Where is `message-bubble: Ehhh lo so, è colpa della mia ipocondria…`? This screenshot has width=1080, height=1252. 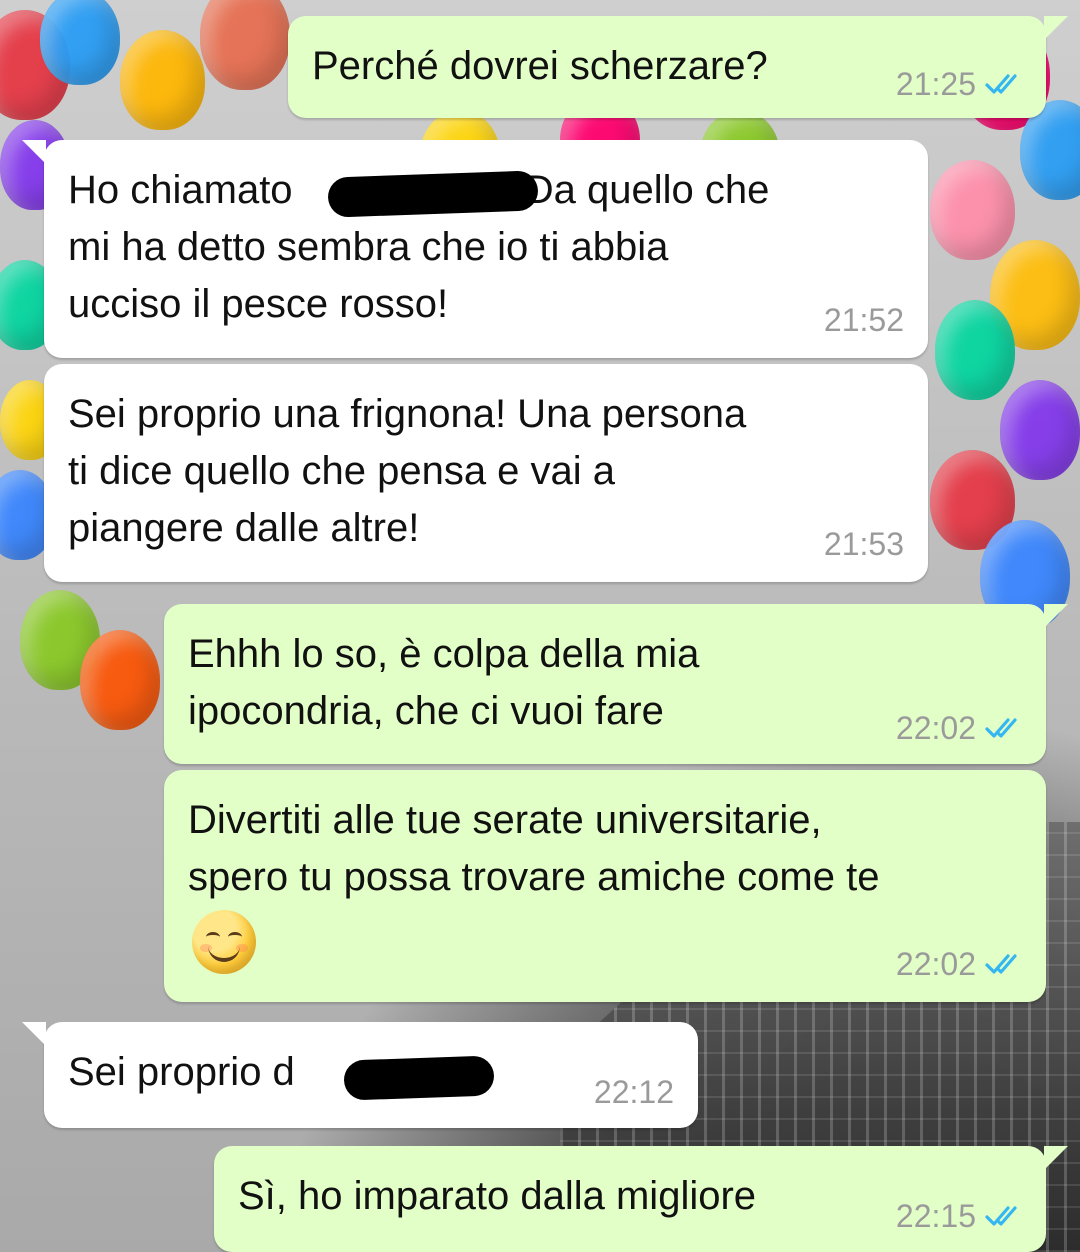
message-bubble: Ehhh lo so, è colpa della mia ipocondria… is located at coordinates (616, 684).